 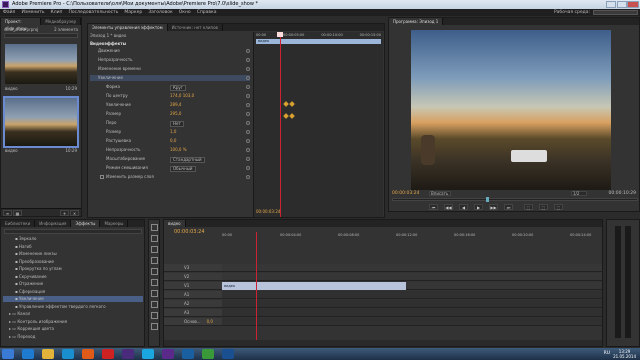 What do you see at coordinates (7, 213) in the screenshot?
I see `list-view-icon: ≡` at bounding box center [7, 213].